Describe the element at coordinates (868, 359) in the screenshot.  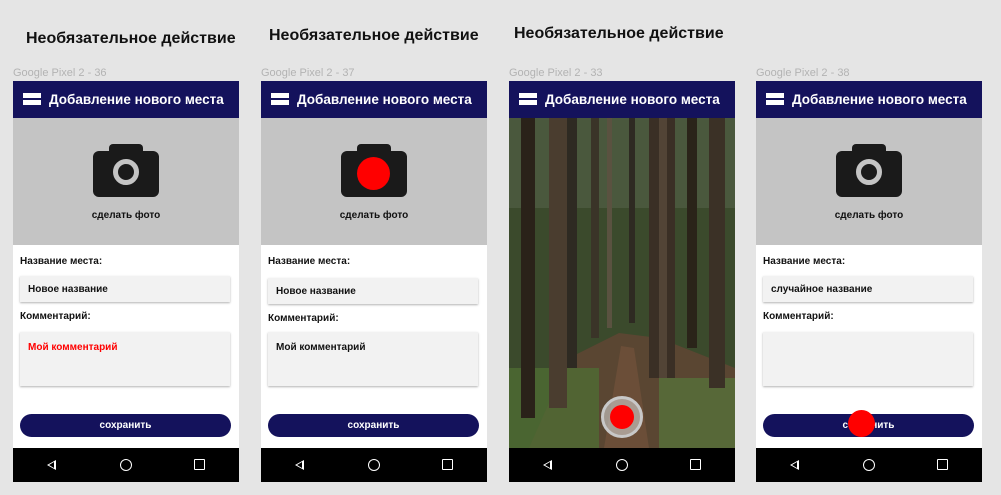
I see `comment-input` at that location.